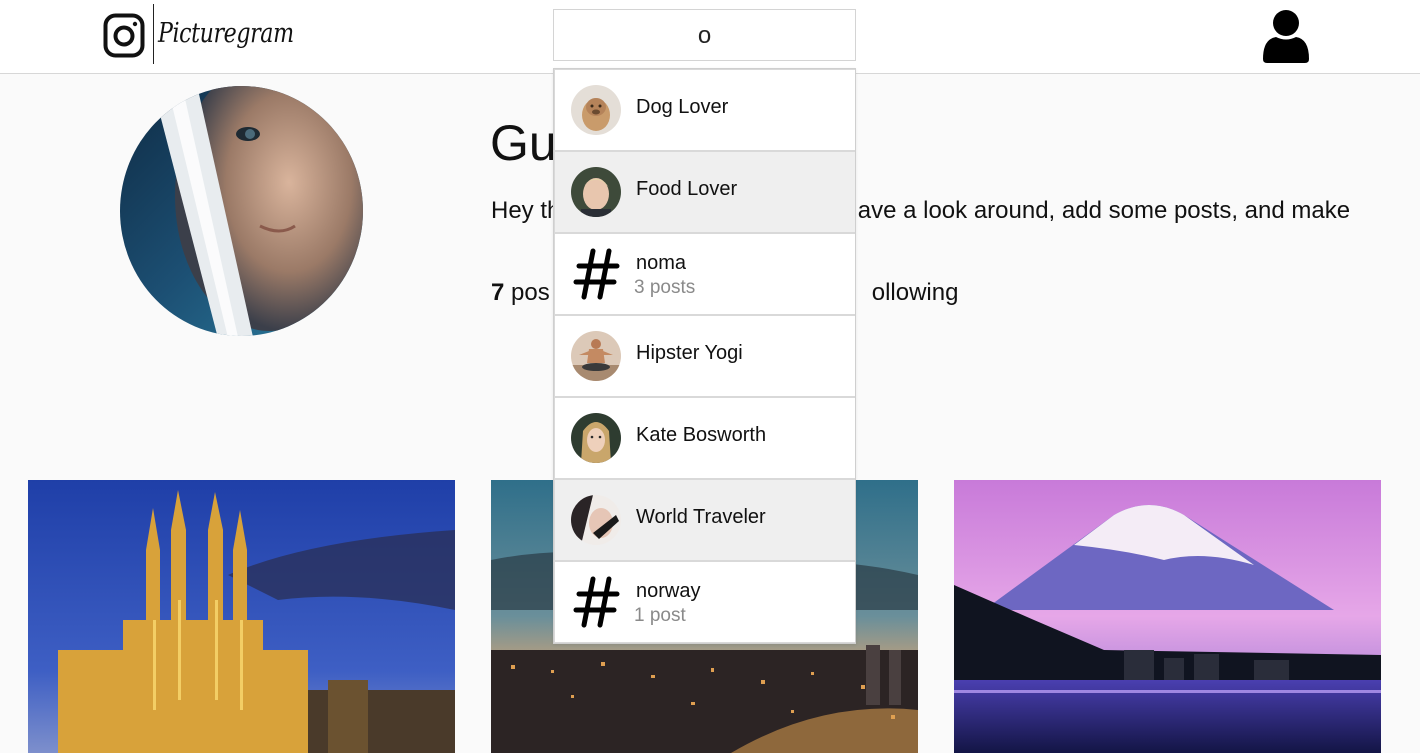 This screenshot has width=1420, height=753. I want to click on cathedral-photo, so click(241, 616).